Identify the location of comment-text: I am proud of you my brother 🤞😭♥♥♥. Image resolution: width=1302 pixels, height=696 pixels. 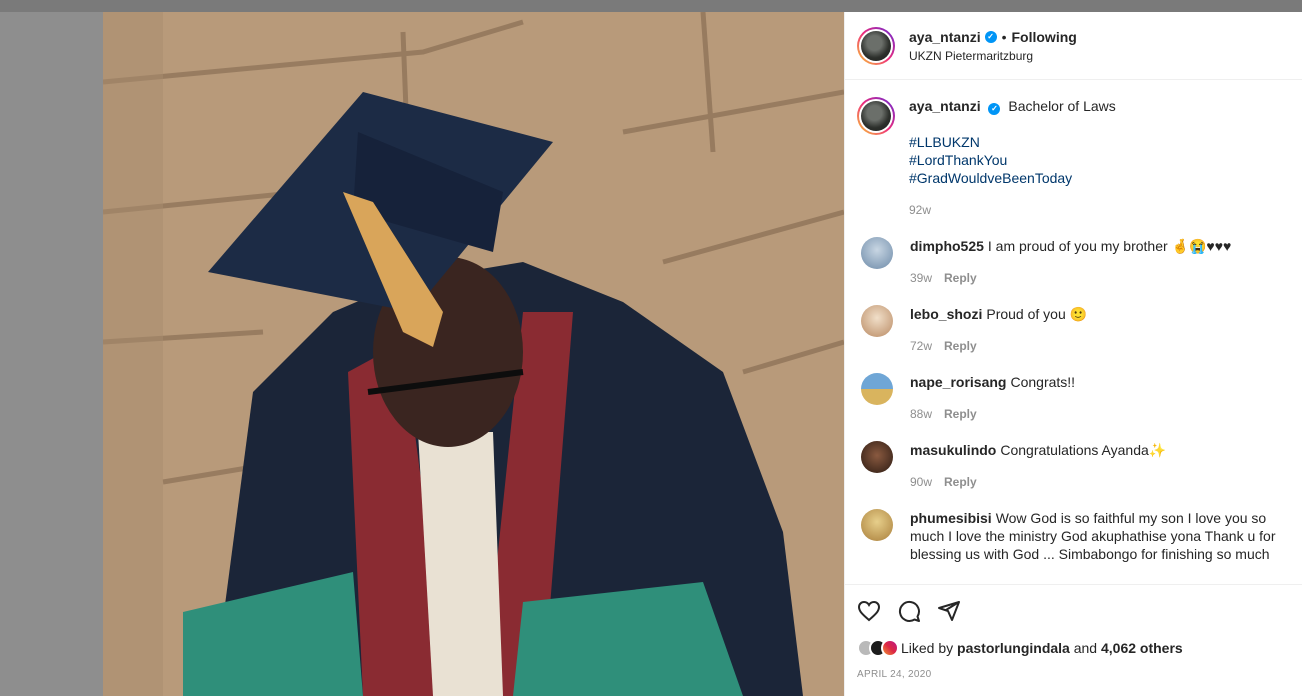
(1109, 246).